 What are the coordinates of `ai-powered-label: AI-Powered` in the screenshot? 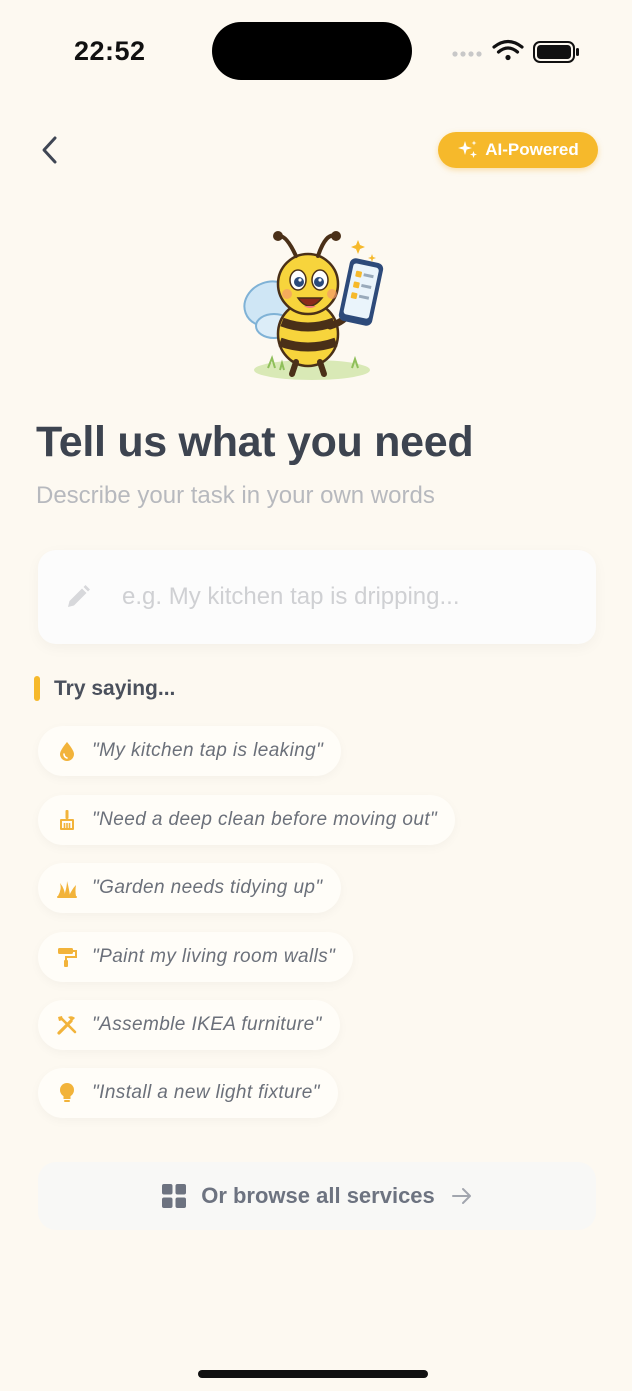 It's located at (532, 149).